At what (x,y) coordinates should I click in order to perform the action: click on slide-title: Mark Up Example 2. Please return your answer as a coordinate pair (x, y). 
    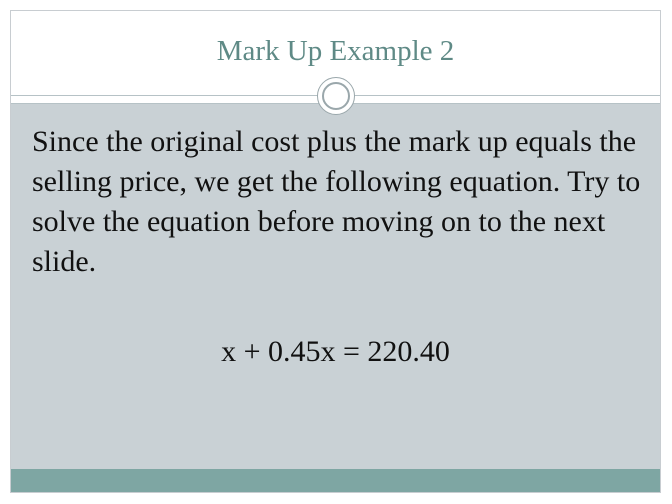
    Looking at the image, I should click on (335, 51).